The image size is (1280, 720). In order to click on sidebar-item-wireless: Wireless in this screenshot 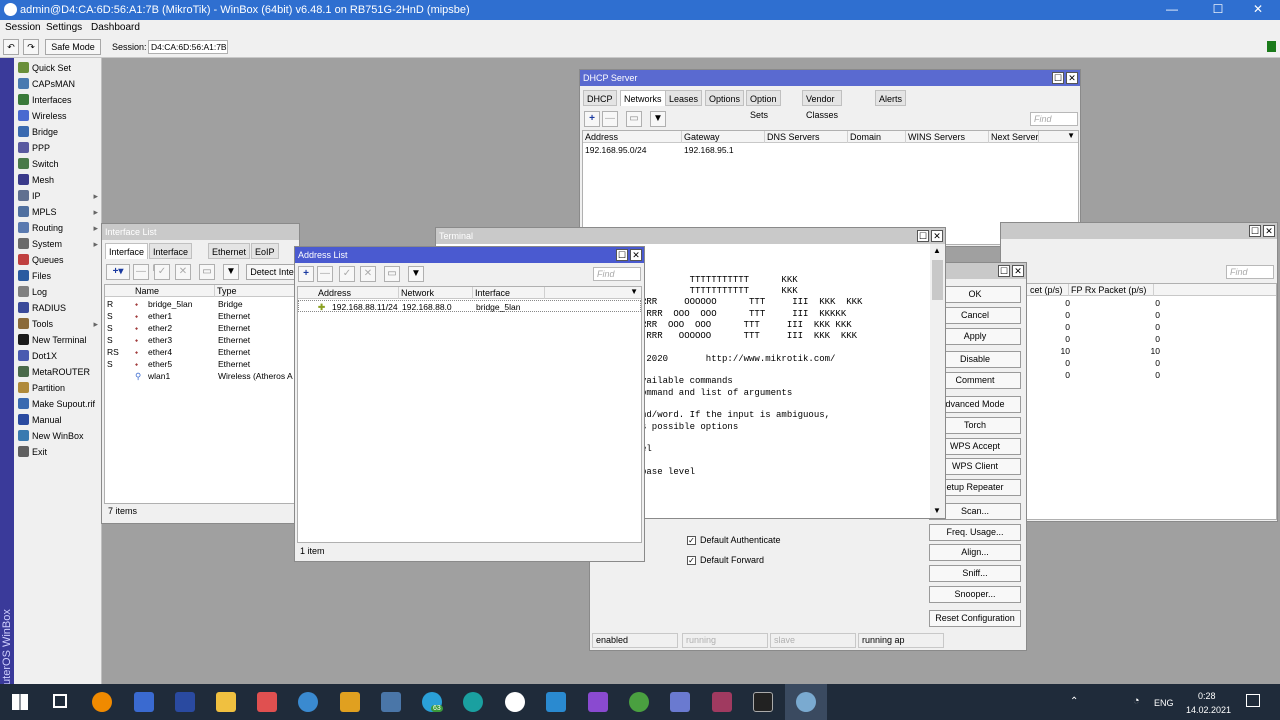, I will do `click(60, 116)`.